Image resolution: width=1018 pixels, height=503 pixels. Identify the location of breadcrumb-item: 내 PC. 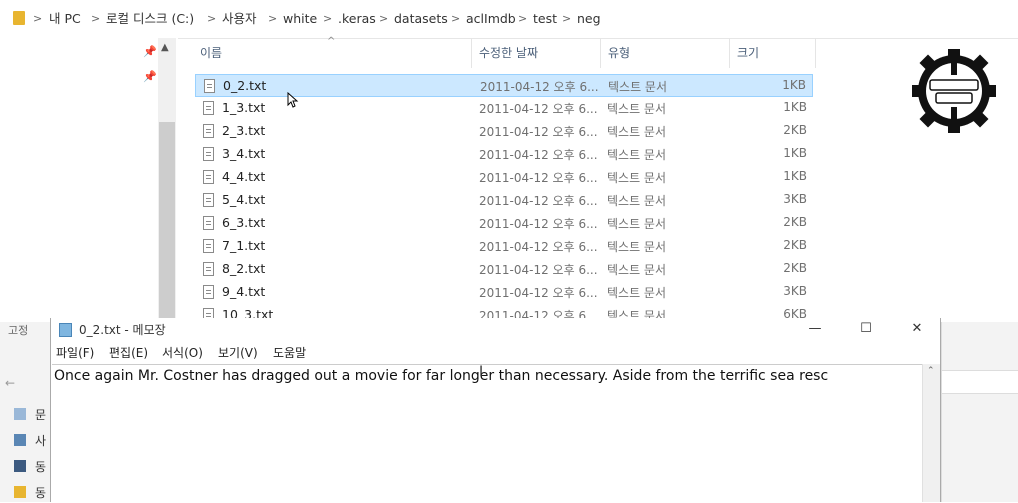
(65, 19).